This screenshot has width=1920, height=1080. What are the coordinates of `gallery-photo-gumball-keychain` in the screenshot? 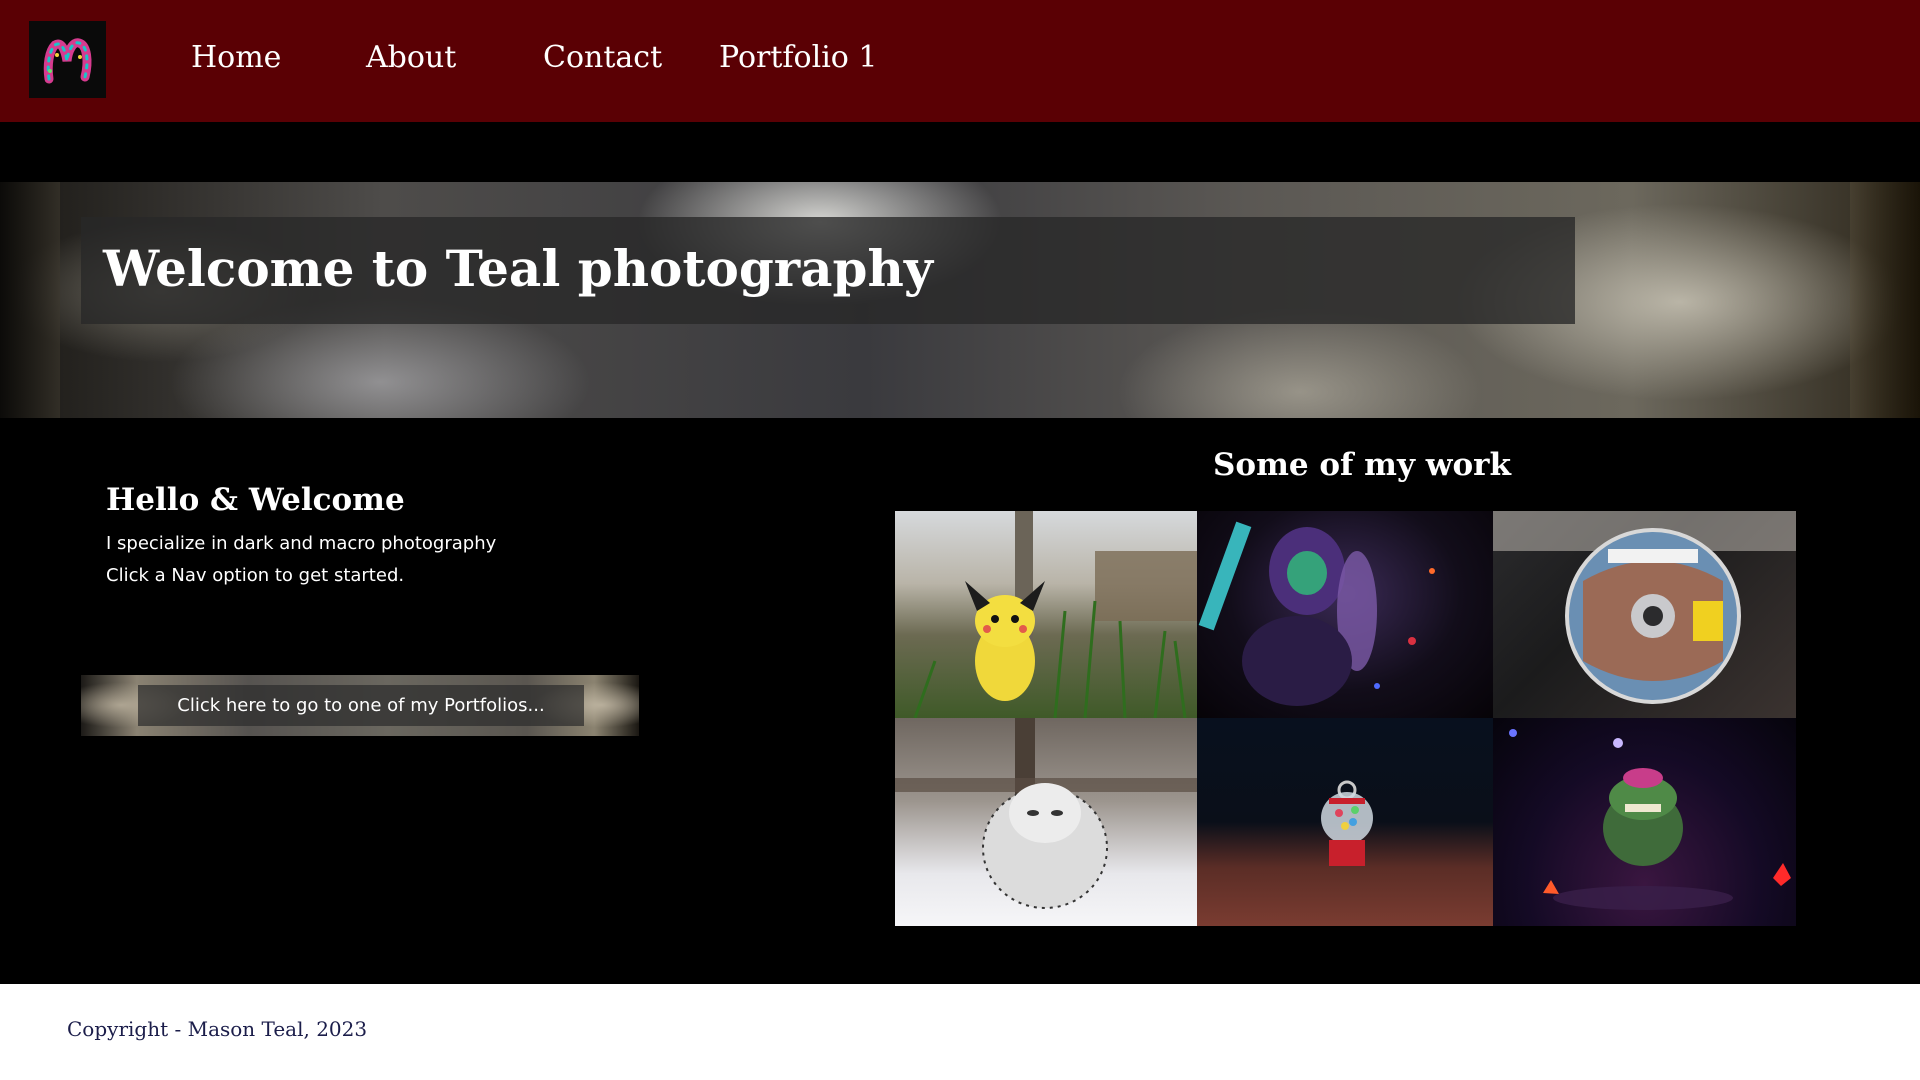 It's located at (1345, 822).